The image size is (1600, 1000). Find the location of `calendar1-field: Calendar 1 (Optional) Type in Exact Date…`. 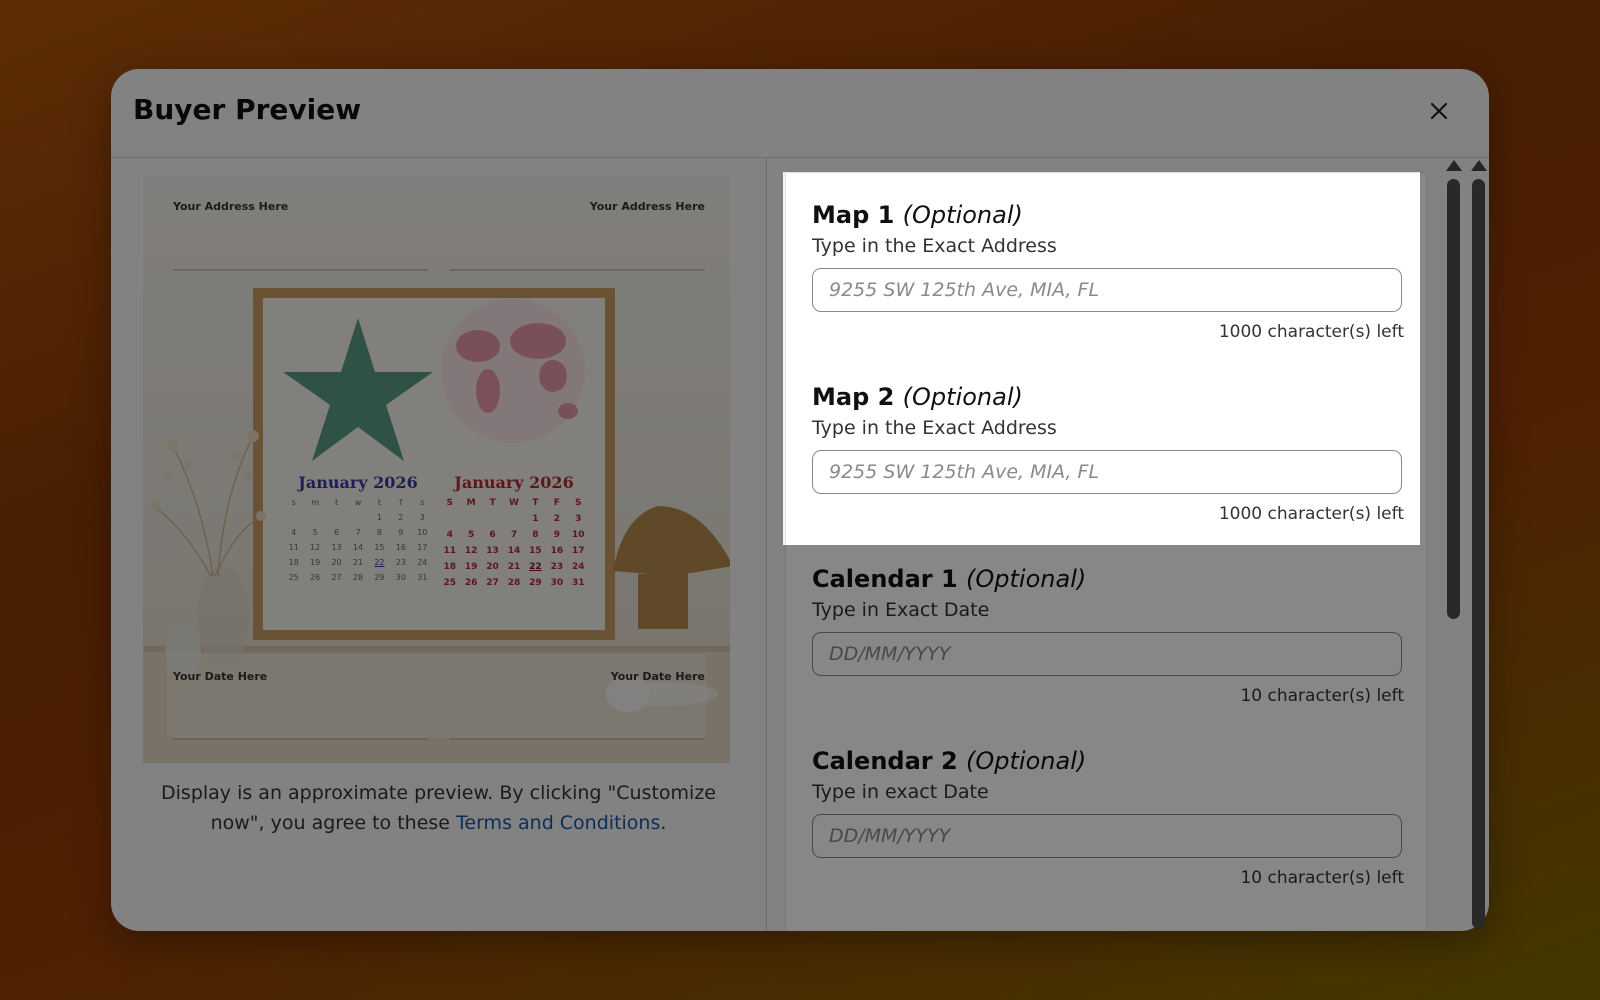

calendar1-field: Calendar 1 (Optional) Type in Exact Date… is located at coordinates (1108, 635).